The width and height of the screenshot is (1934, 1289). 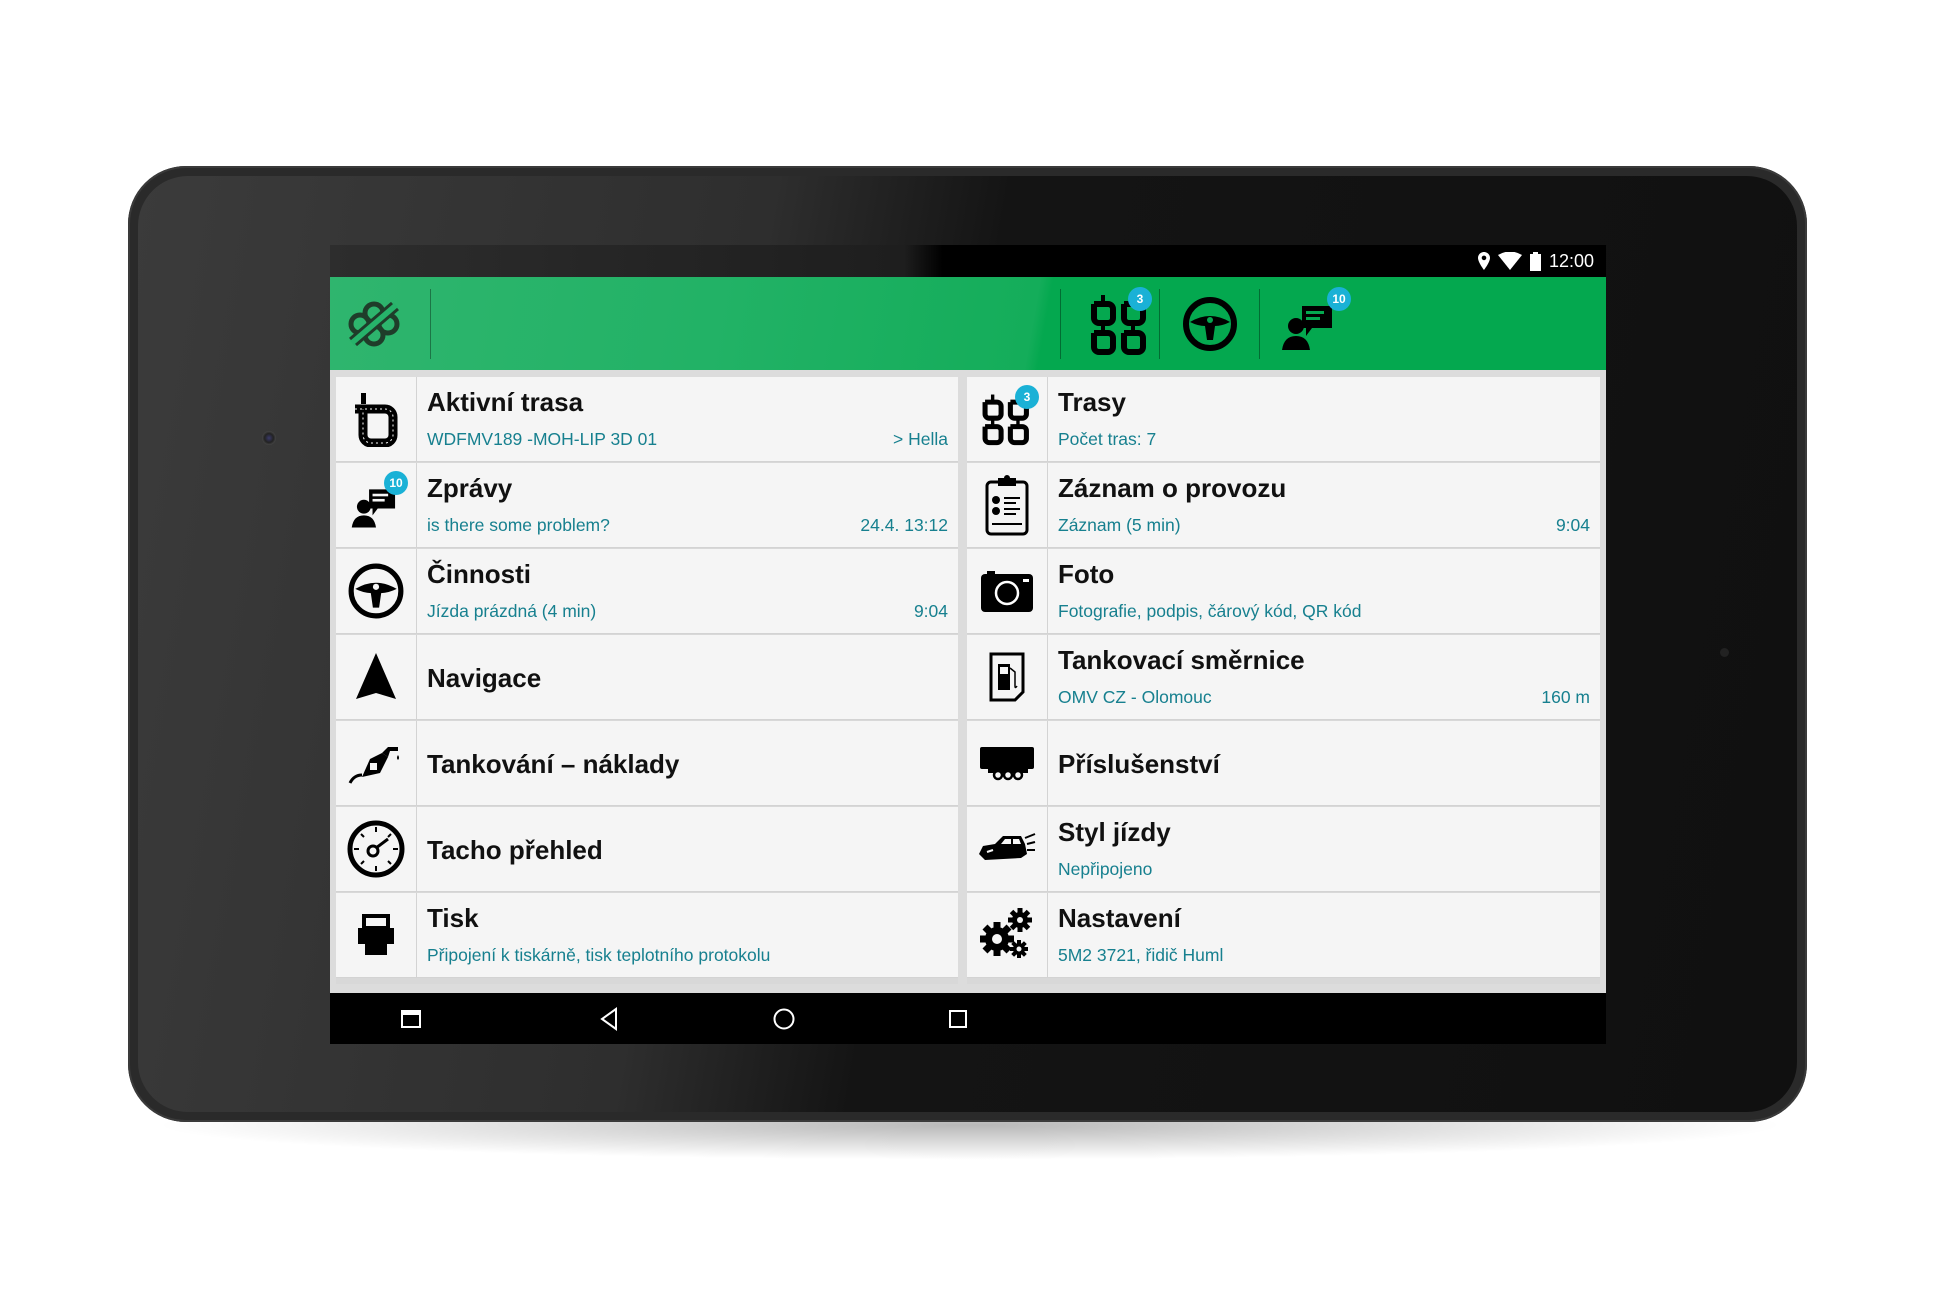 What do you see at coordinates (1092, 402) in the screenshot?
I see `menu-item-title: Trasy` at bounding box center [1092, 402].